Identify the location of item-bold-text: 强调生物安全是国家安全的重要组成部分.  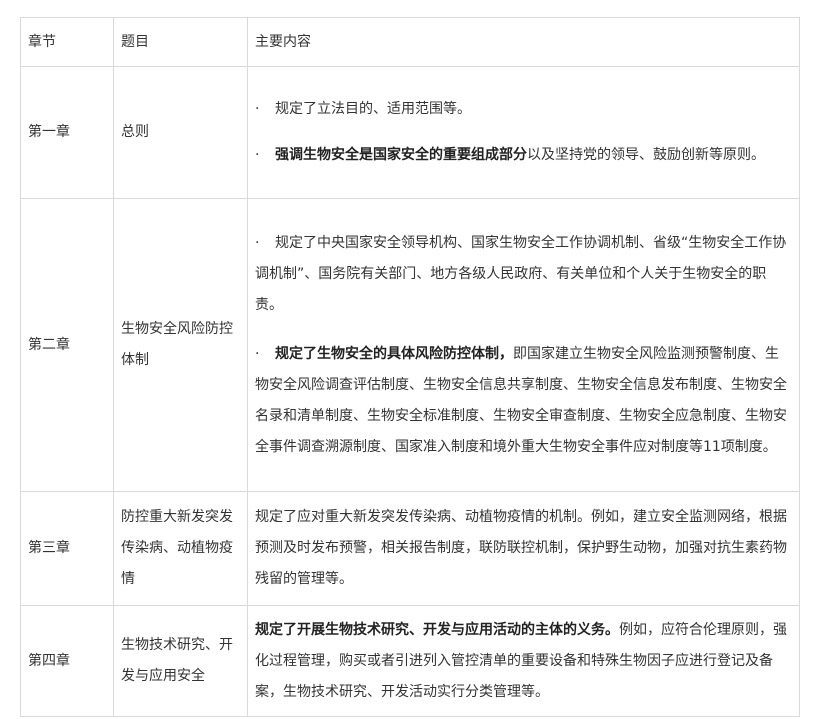
(401, 155).